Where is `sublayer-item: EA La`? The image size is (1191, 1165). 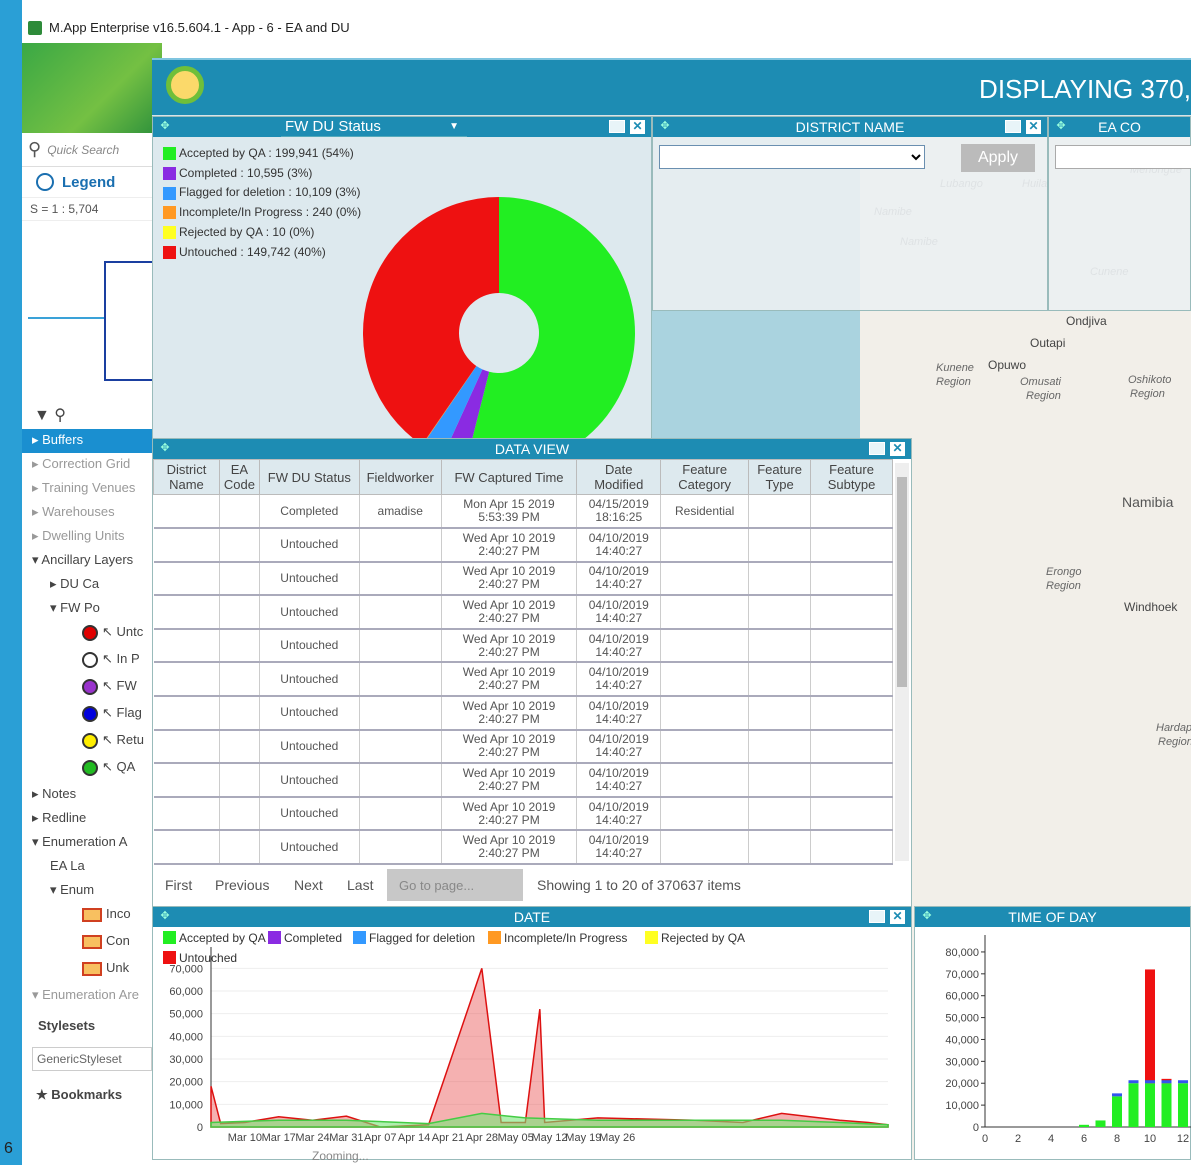 sublayer-item: EA La is located at coordinates (92, 867).